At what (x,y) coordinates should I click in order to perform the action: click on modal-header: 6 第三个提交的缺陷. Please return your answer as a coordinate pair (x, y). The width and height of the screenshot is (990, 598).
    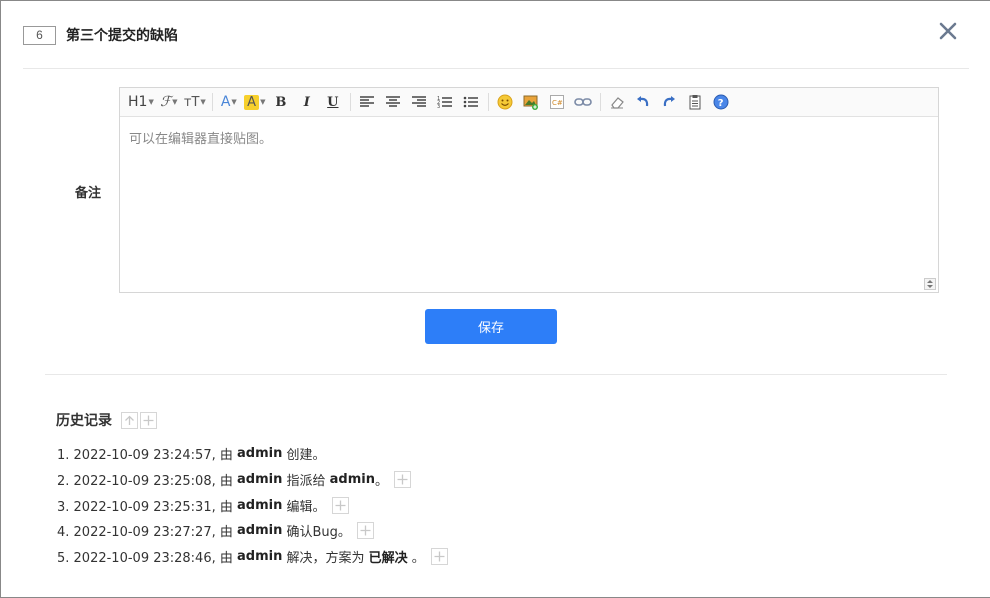
    Looking at the image, I should click on (100, 35).